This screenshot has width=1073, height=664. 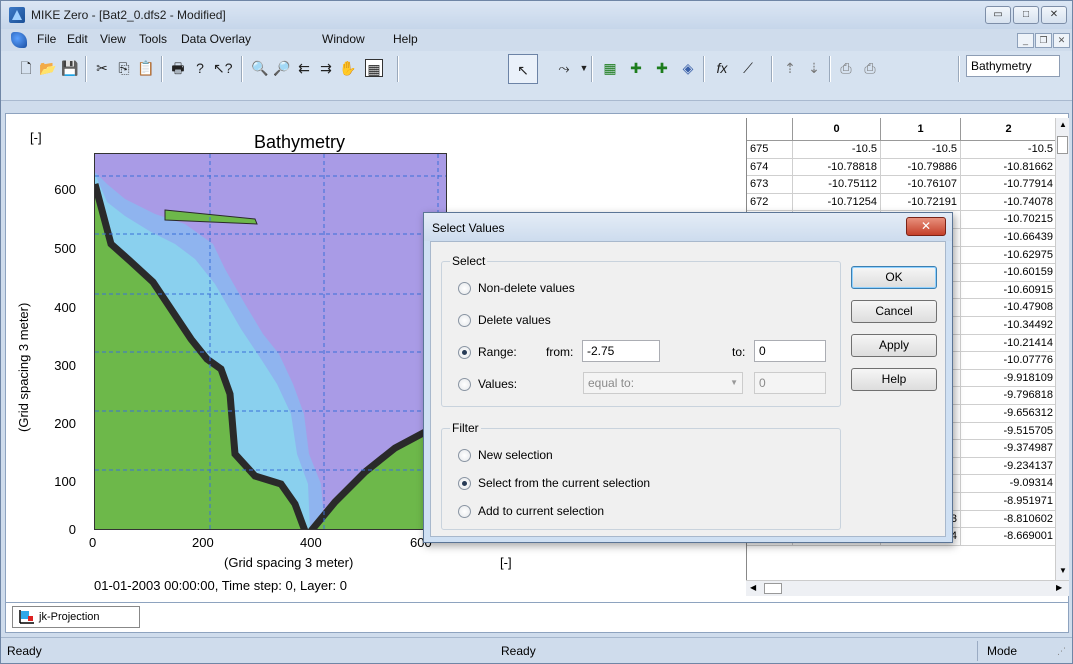 I want to click on document-icon, so click(x=19, y=40).